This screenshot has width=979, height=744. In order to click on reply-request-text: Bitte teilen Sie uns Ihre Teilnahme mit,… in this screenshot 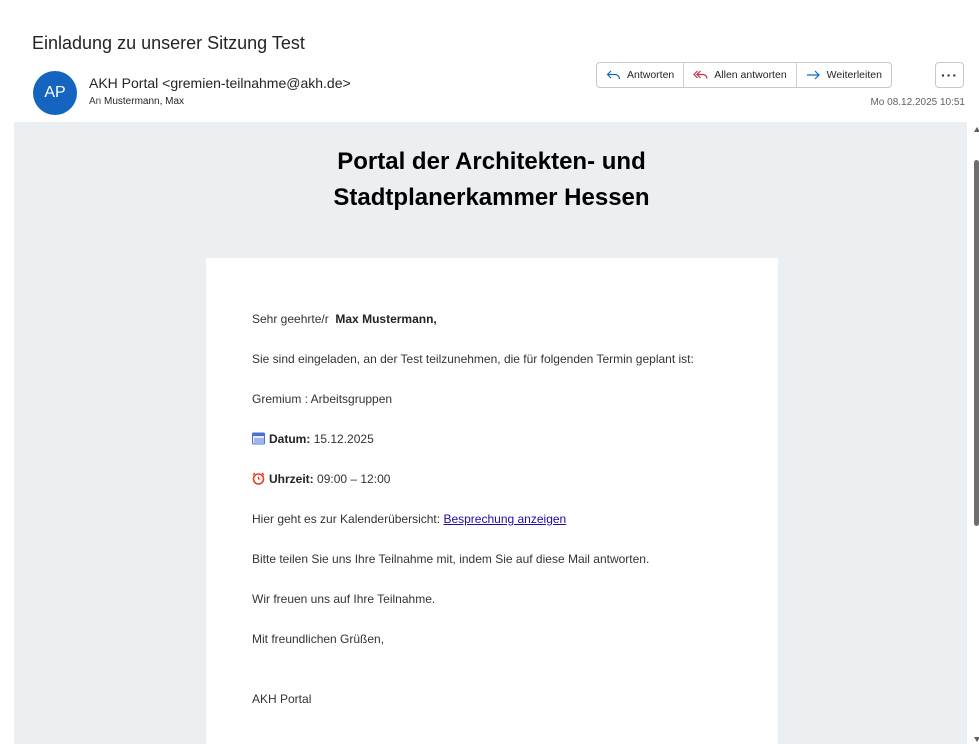, I will do `click(451, 559)`.